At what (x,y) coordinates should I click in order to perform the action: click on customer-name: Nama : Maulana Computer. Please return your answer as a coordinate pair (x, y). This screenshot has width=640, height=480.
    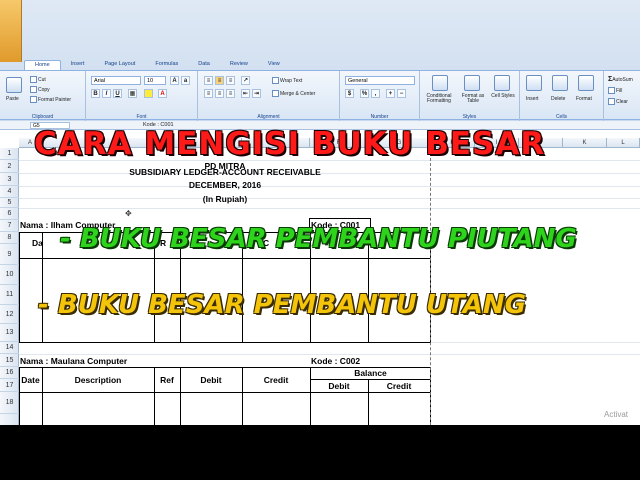
    Looking at the image, I should click on (74, 361).